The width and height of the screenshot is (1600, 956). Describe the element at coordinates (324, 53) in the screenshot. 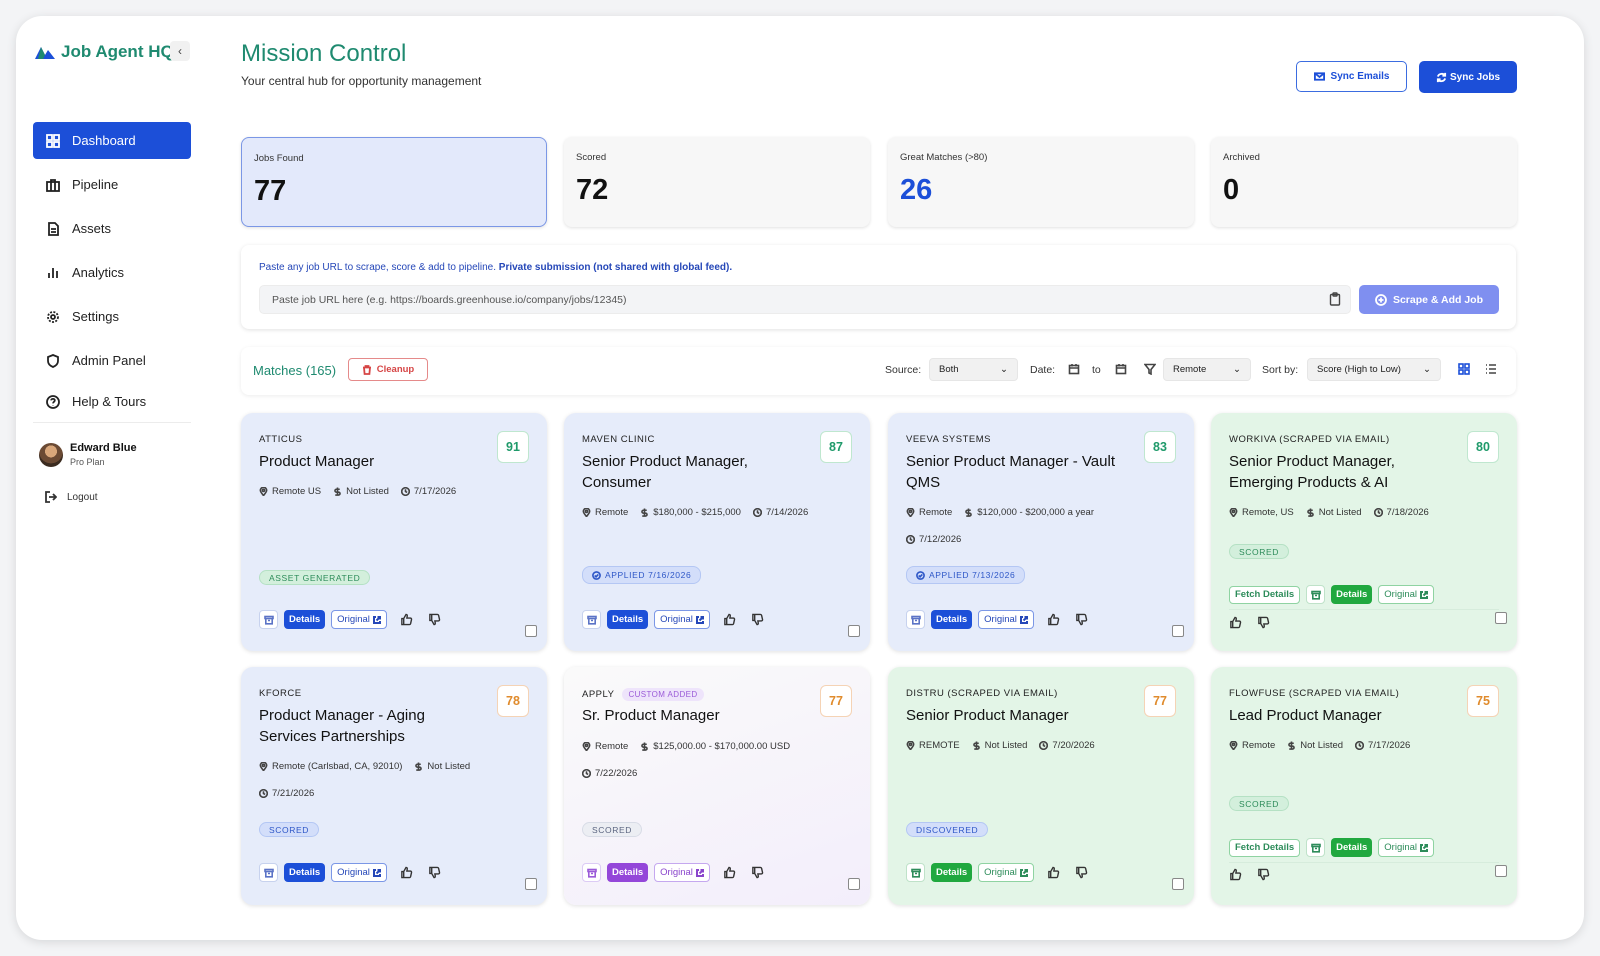

I see `page-title: Mission Control` at that location.